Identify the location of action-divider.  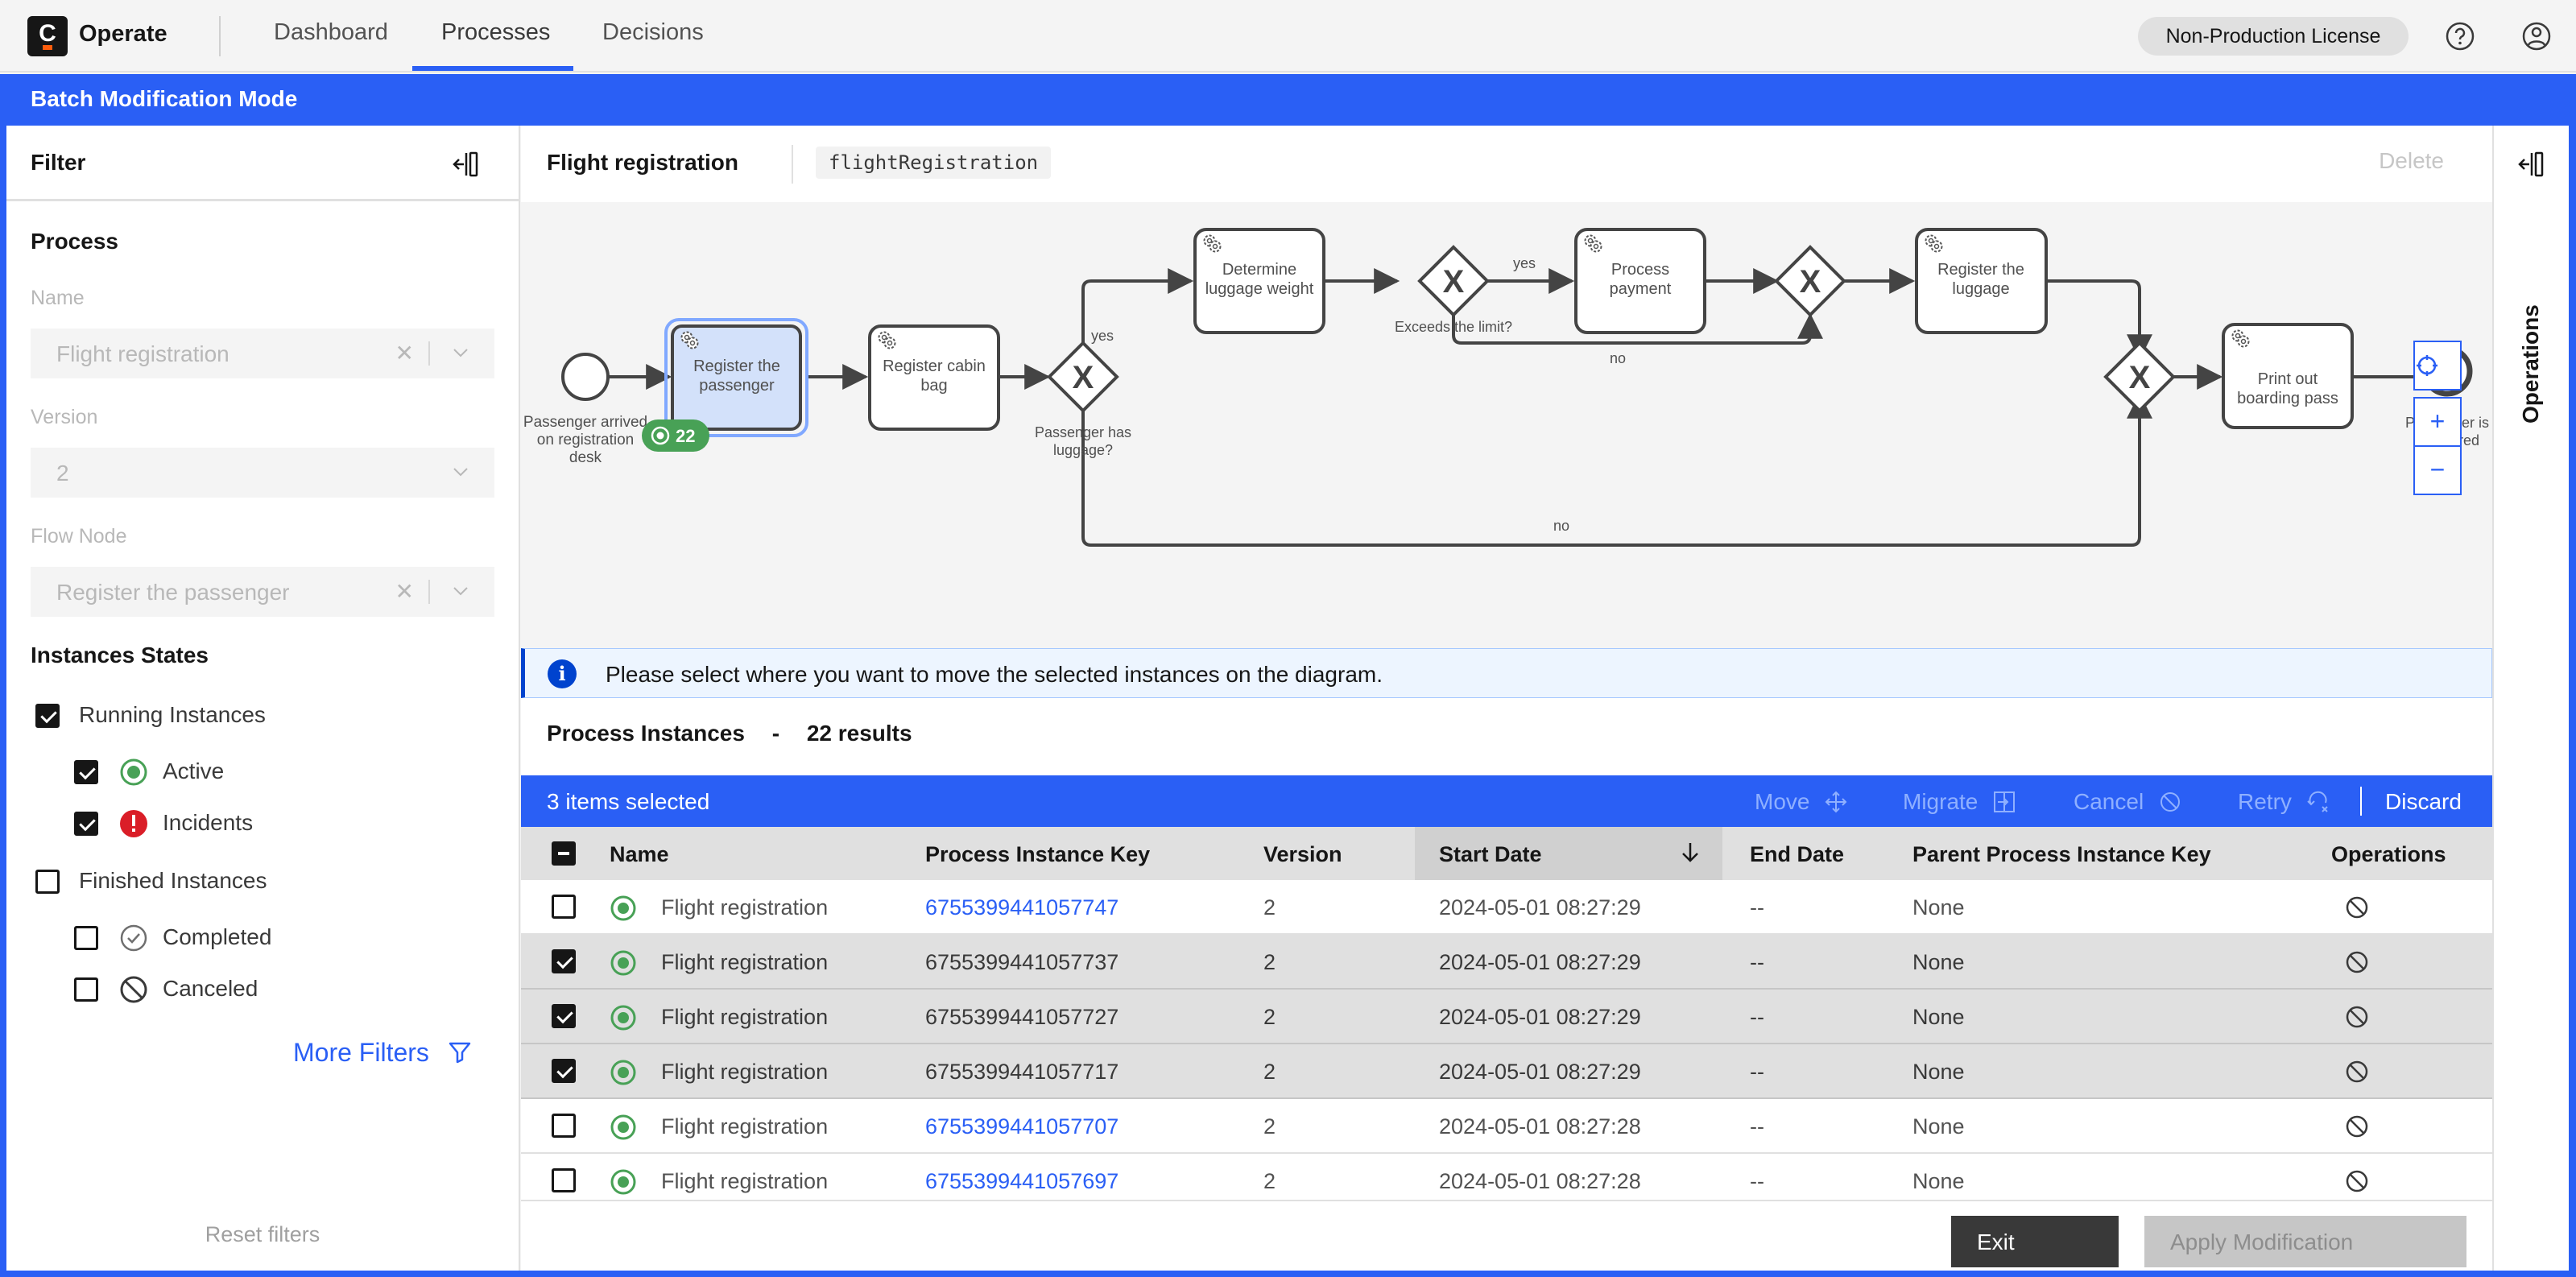
(2361, 801).